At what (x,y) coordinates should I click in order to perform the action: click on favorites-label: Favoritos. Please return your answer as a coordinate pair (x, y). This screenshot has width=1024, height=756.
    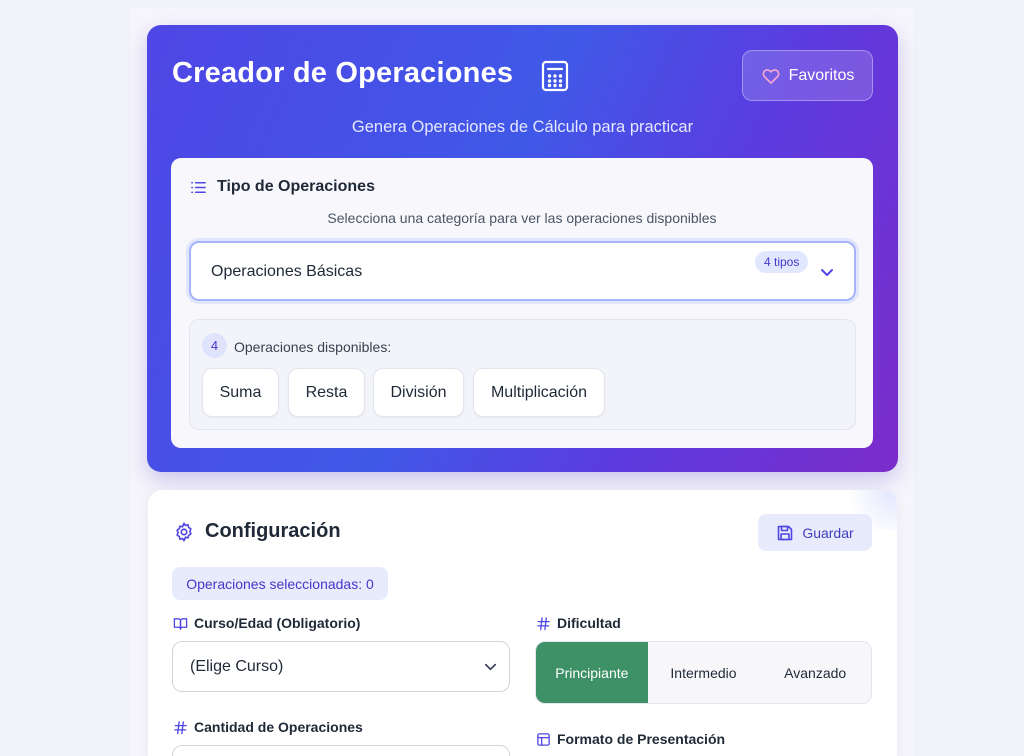
    Looking at the image, I should click on (821, 75).